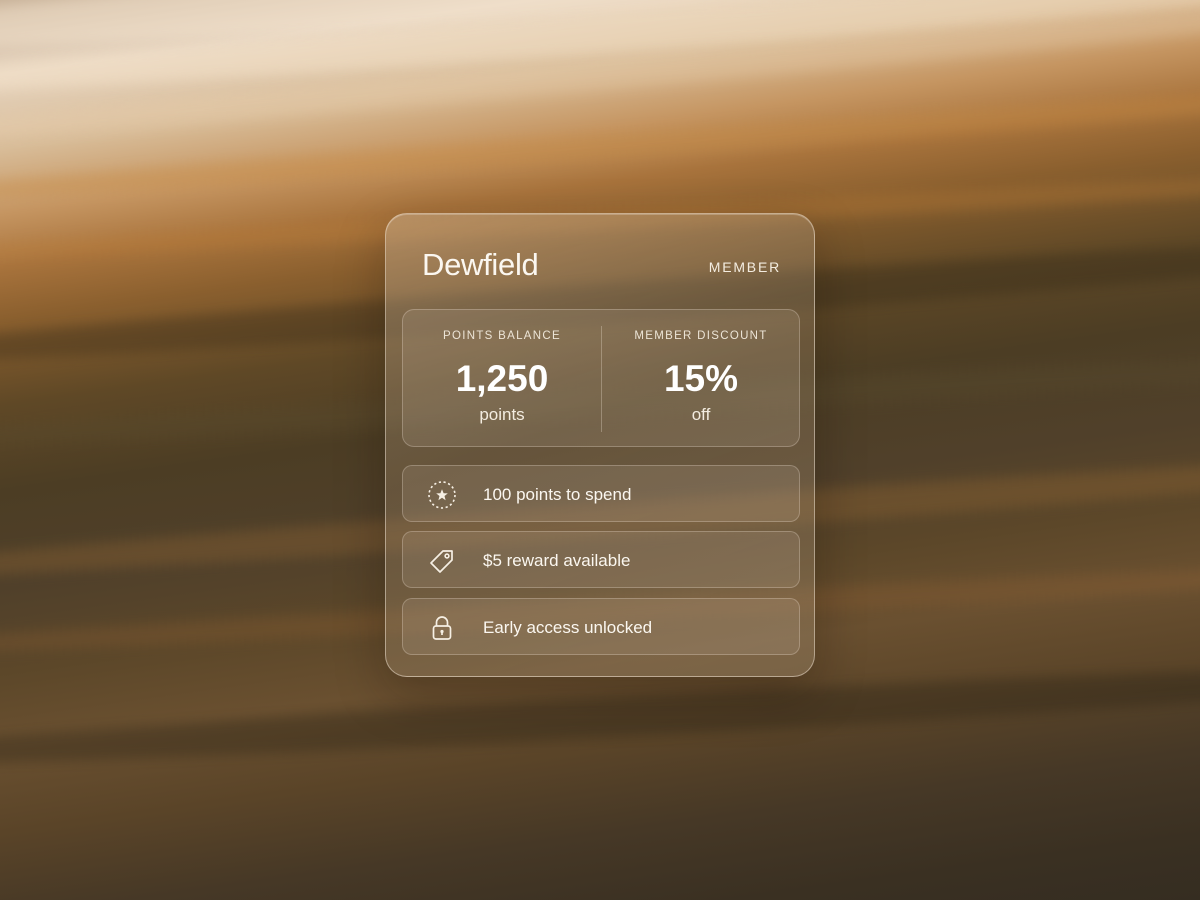 This screenshot has height=900, width=1200. Describe the element at coordinates (502, 336) in the screenshot. I see `points-balance-label: POINTS BALANCE` at that location.